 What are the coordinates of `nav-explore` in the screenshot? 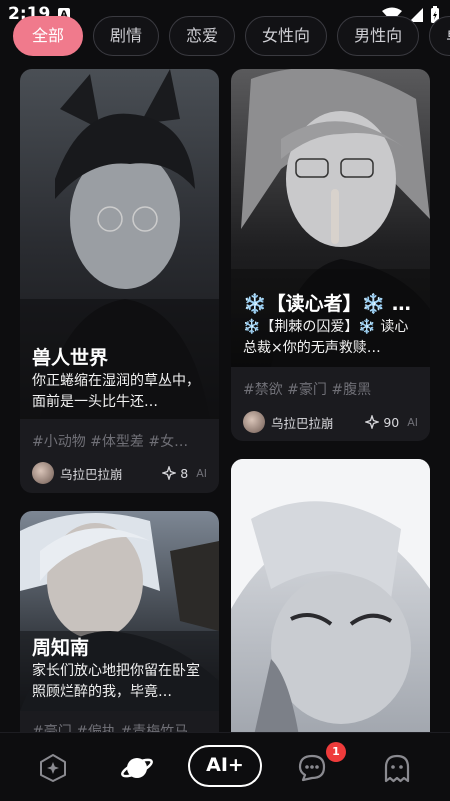 It's located at (137, 768).